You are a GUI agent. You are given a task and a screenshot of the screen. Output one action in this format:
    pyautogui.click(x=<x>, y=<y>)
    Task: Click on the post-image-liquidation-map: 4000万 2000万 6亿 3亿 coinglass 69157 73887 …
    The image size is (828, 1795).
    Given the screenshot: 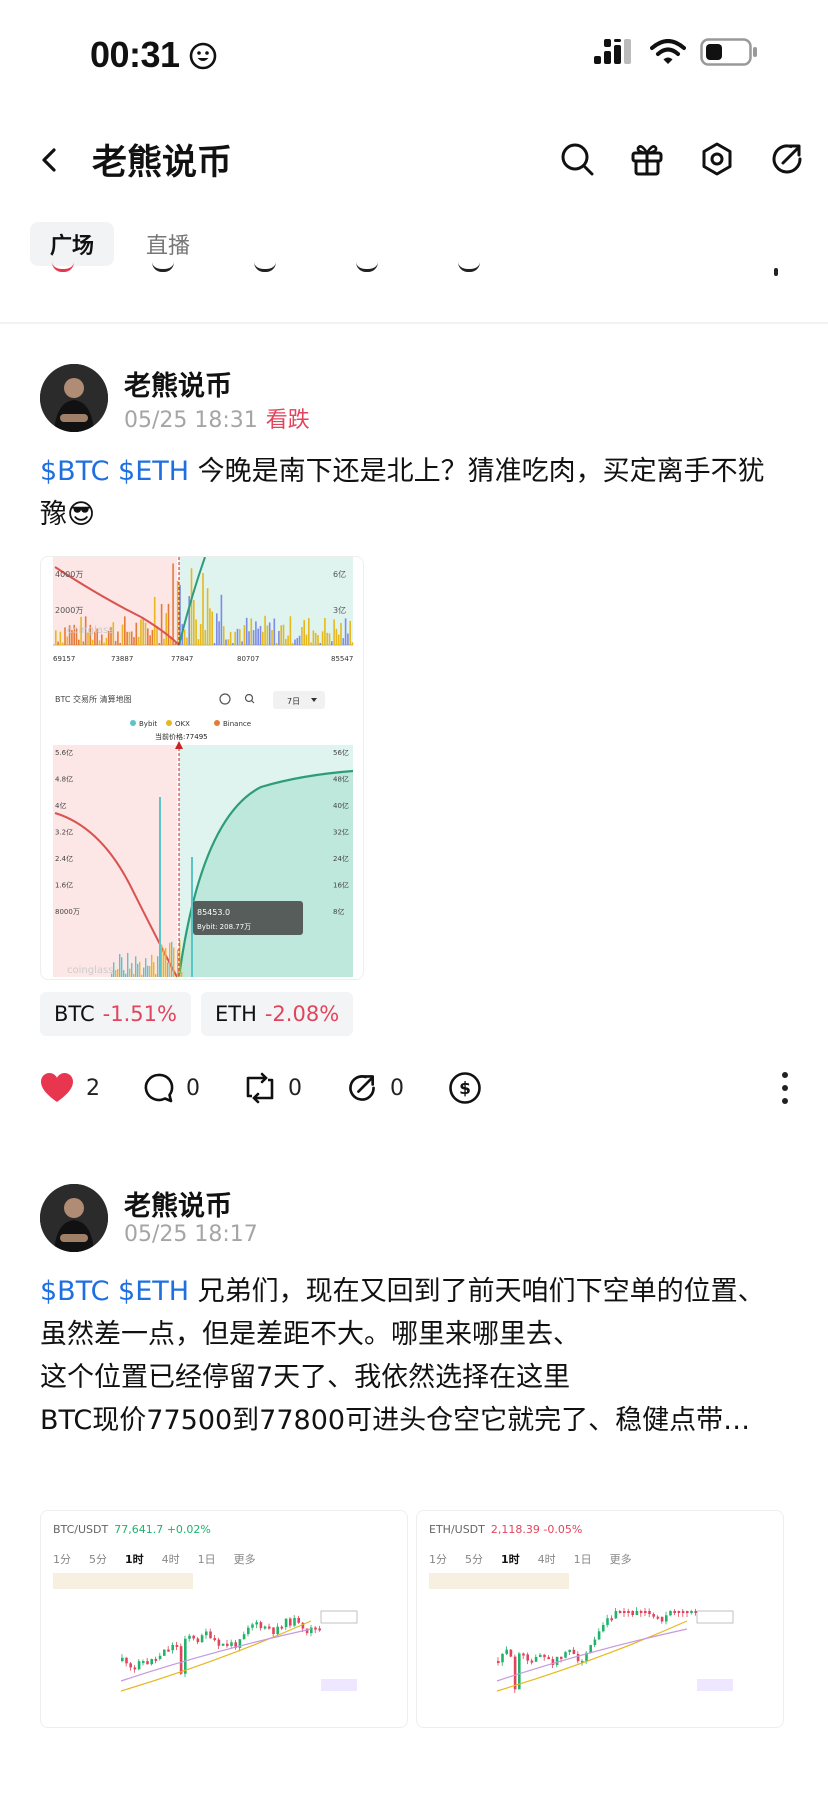 What is the action you would take?
    pyautogui.click(x=202, y=768)
    